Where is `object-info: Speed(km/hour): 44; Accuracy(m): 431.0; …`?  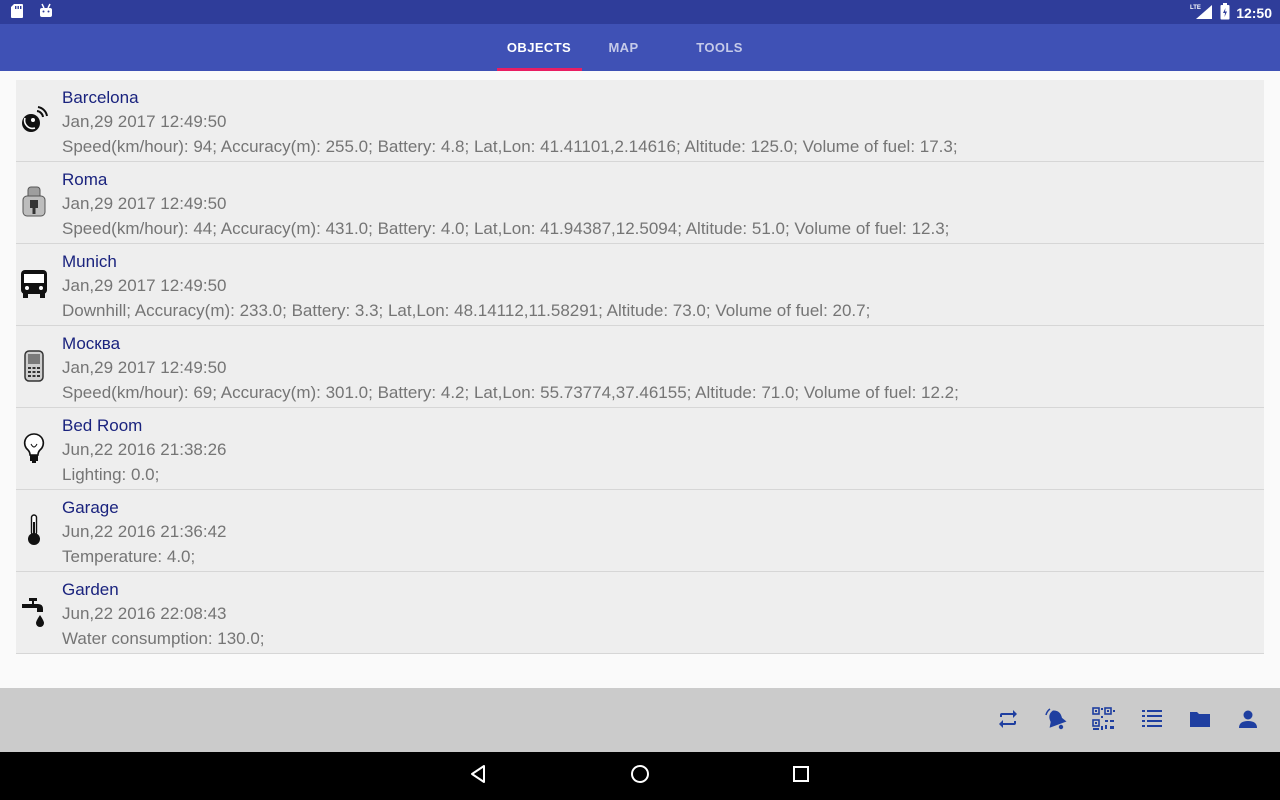
object-info: Speed(km/hour): 44; Accuracy(m): 431.0; … is located at coordinates (506, 228).